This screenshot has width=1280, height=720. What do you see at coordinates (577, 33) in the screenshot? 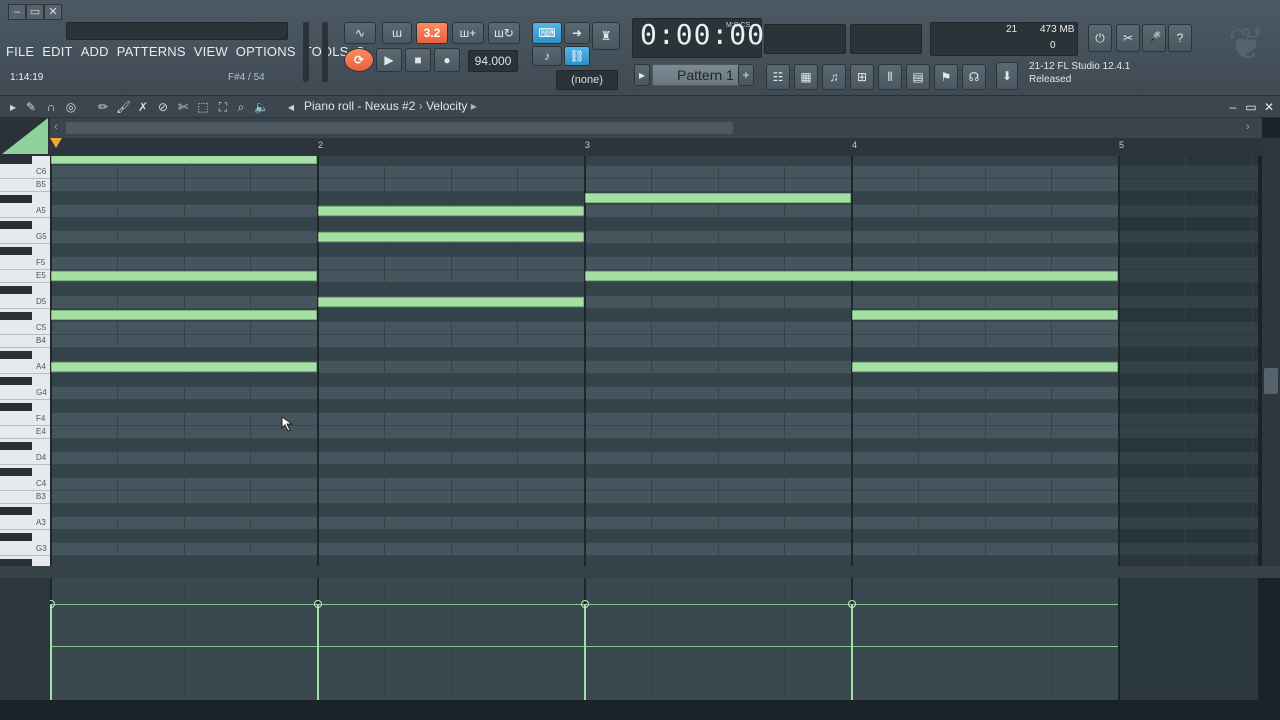
I see `step-edit-icon: ➜` at bounding box center [577, 33].